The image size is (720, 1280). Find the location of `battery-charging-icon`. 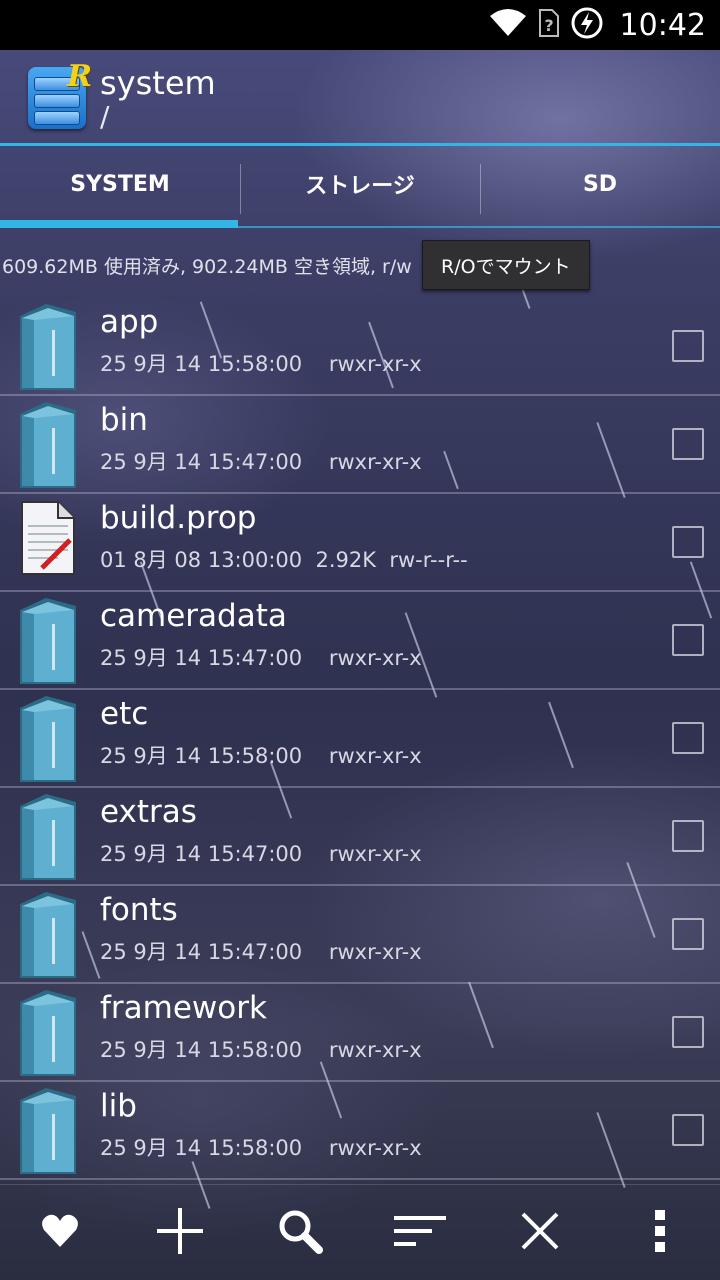

battery-charging-icon is located at coordinates (587, 25).